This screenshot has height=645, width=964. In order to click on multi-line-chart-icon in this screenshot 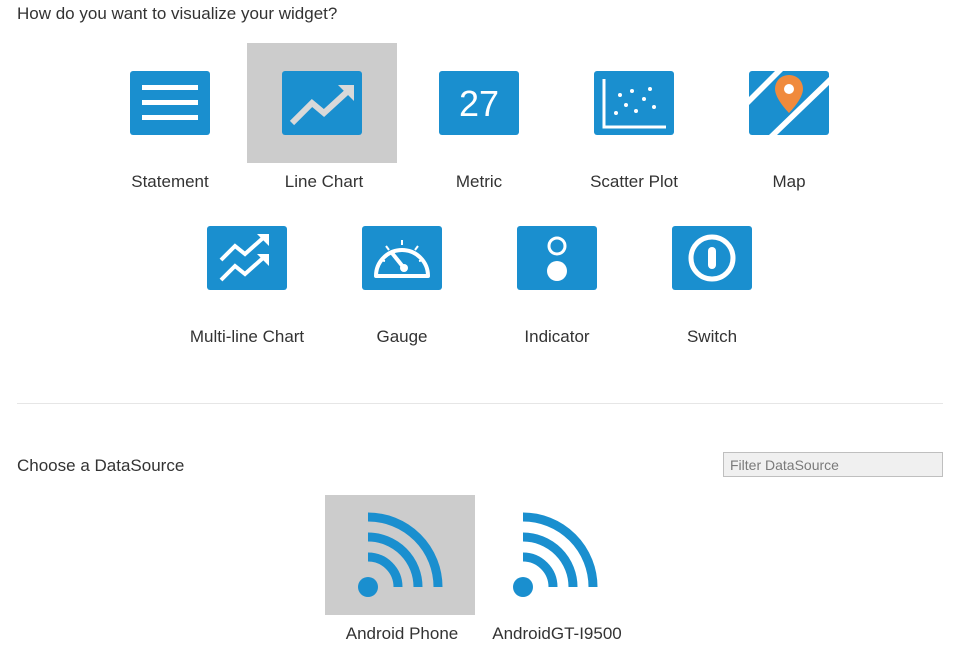, I will do `click(247, 258)`.